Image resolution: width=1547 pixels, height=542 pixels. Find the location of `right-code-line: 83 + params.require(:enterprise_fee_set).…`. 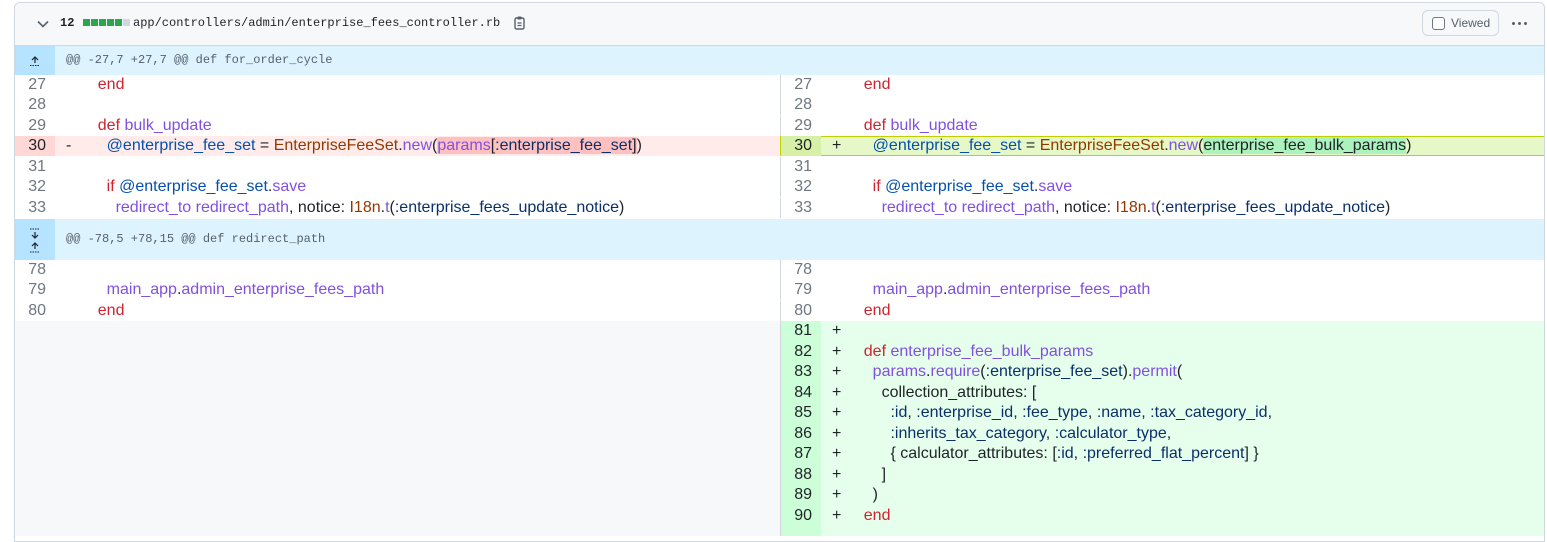

right-code-line: 83 + params.require(:enterprise_fee_set).… is located at coordinates (1162, 372).